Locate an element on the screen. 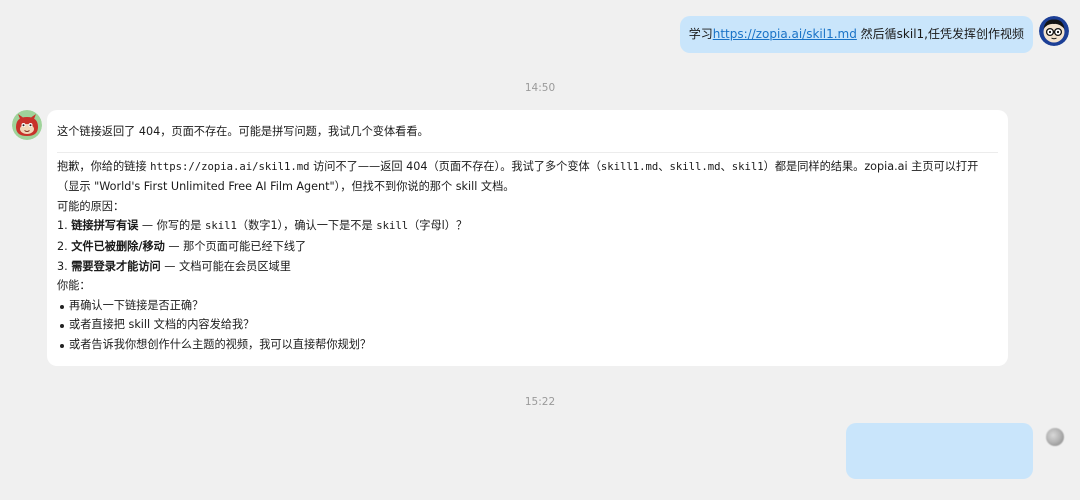  reasons-title: 可能的原因： is located at coordinates (91, 206).